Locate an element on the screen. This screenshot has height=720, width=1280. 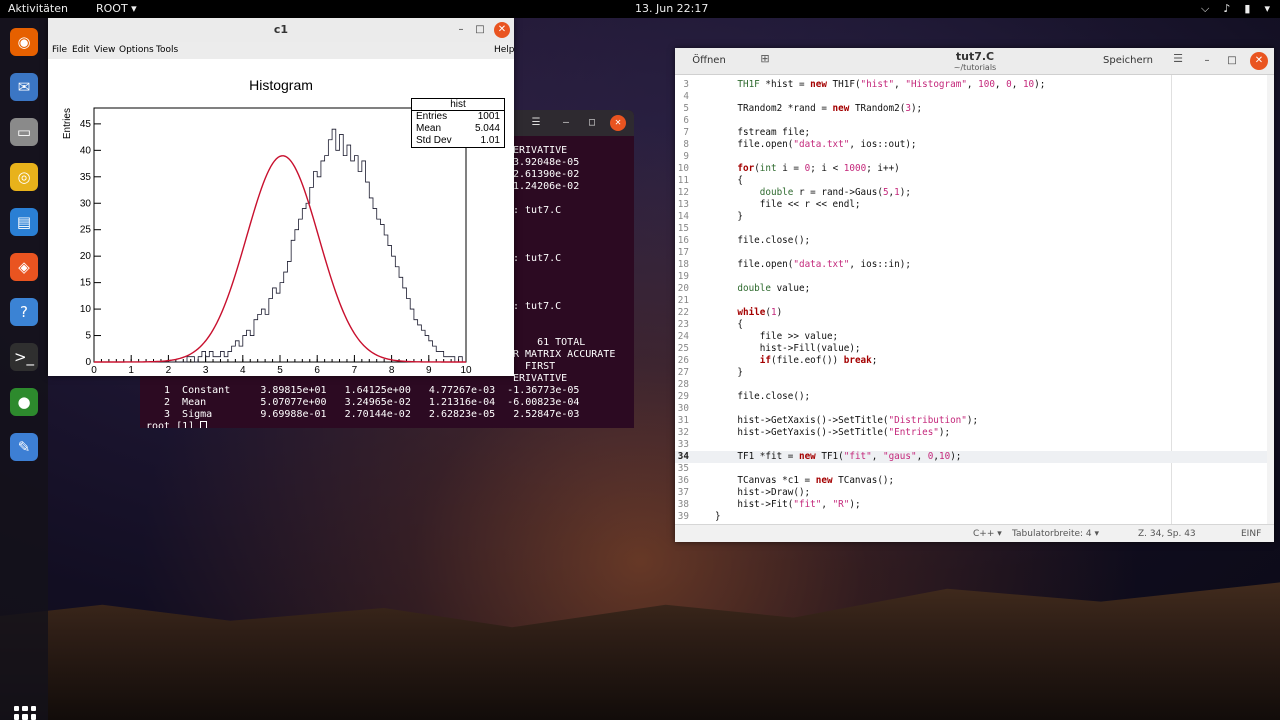
editor-maximize-icon: □ is located at coordinates (1232, 61).